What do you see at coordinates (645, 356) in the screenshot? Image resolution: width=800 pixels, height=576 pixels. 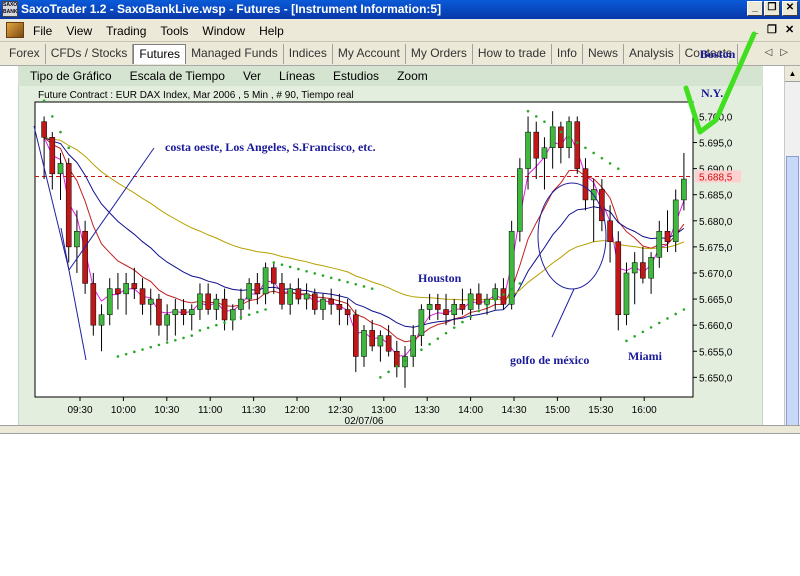 I see `annotation-miami: Miami` at bounding box center [645, 356].